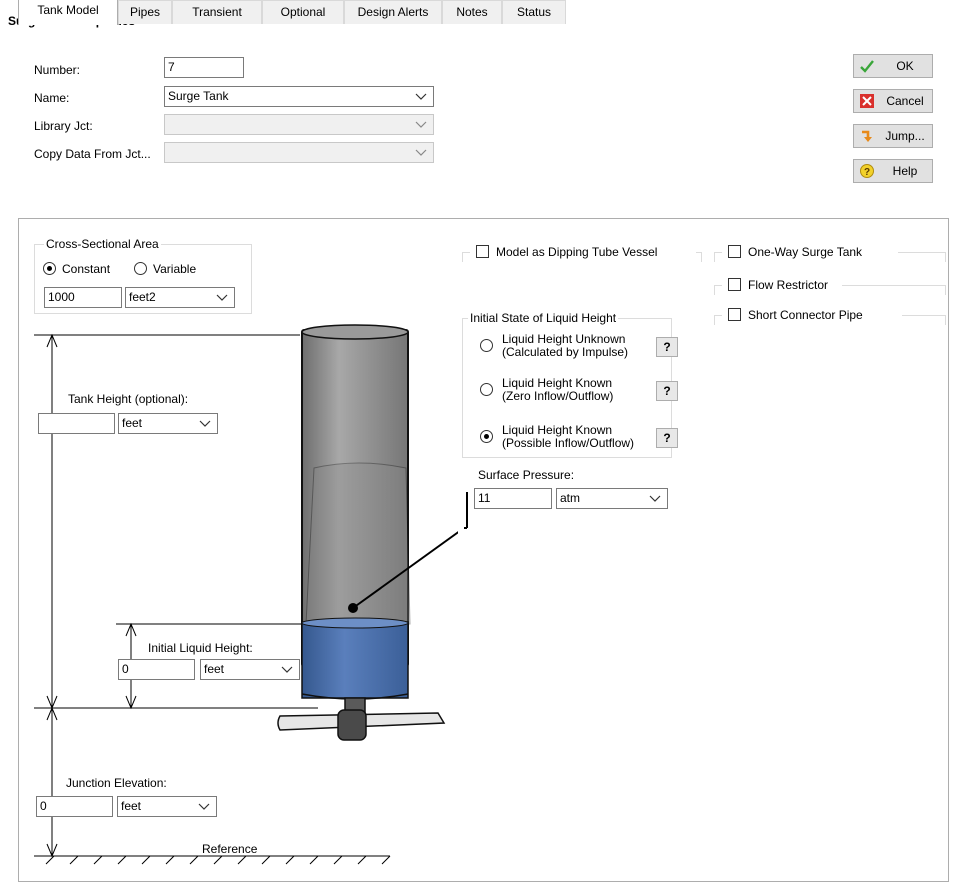 Image resolution: width=954 pixels, height=896 pixels. I want to click on variable-radio, so click(140, 268).